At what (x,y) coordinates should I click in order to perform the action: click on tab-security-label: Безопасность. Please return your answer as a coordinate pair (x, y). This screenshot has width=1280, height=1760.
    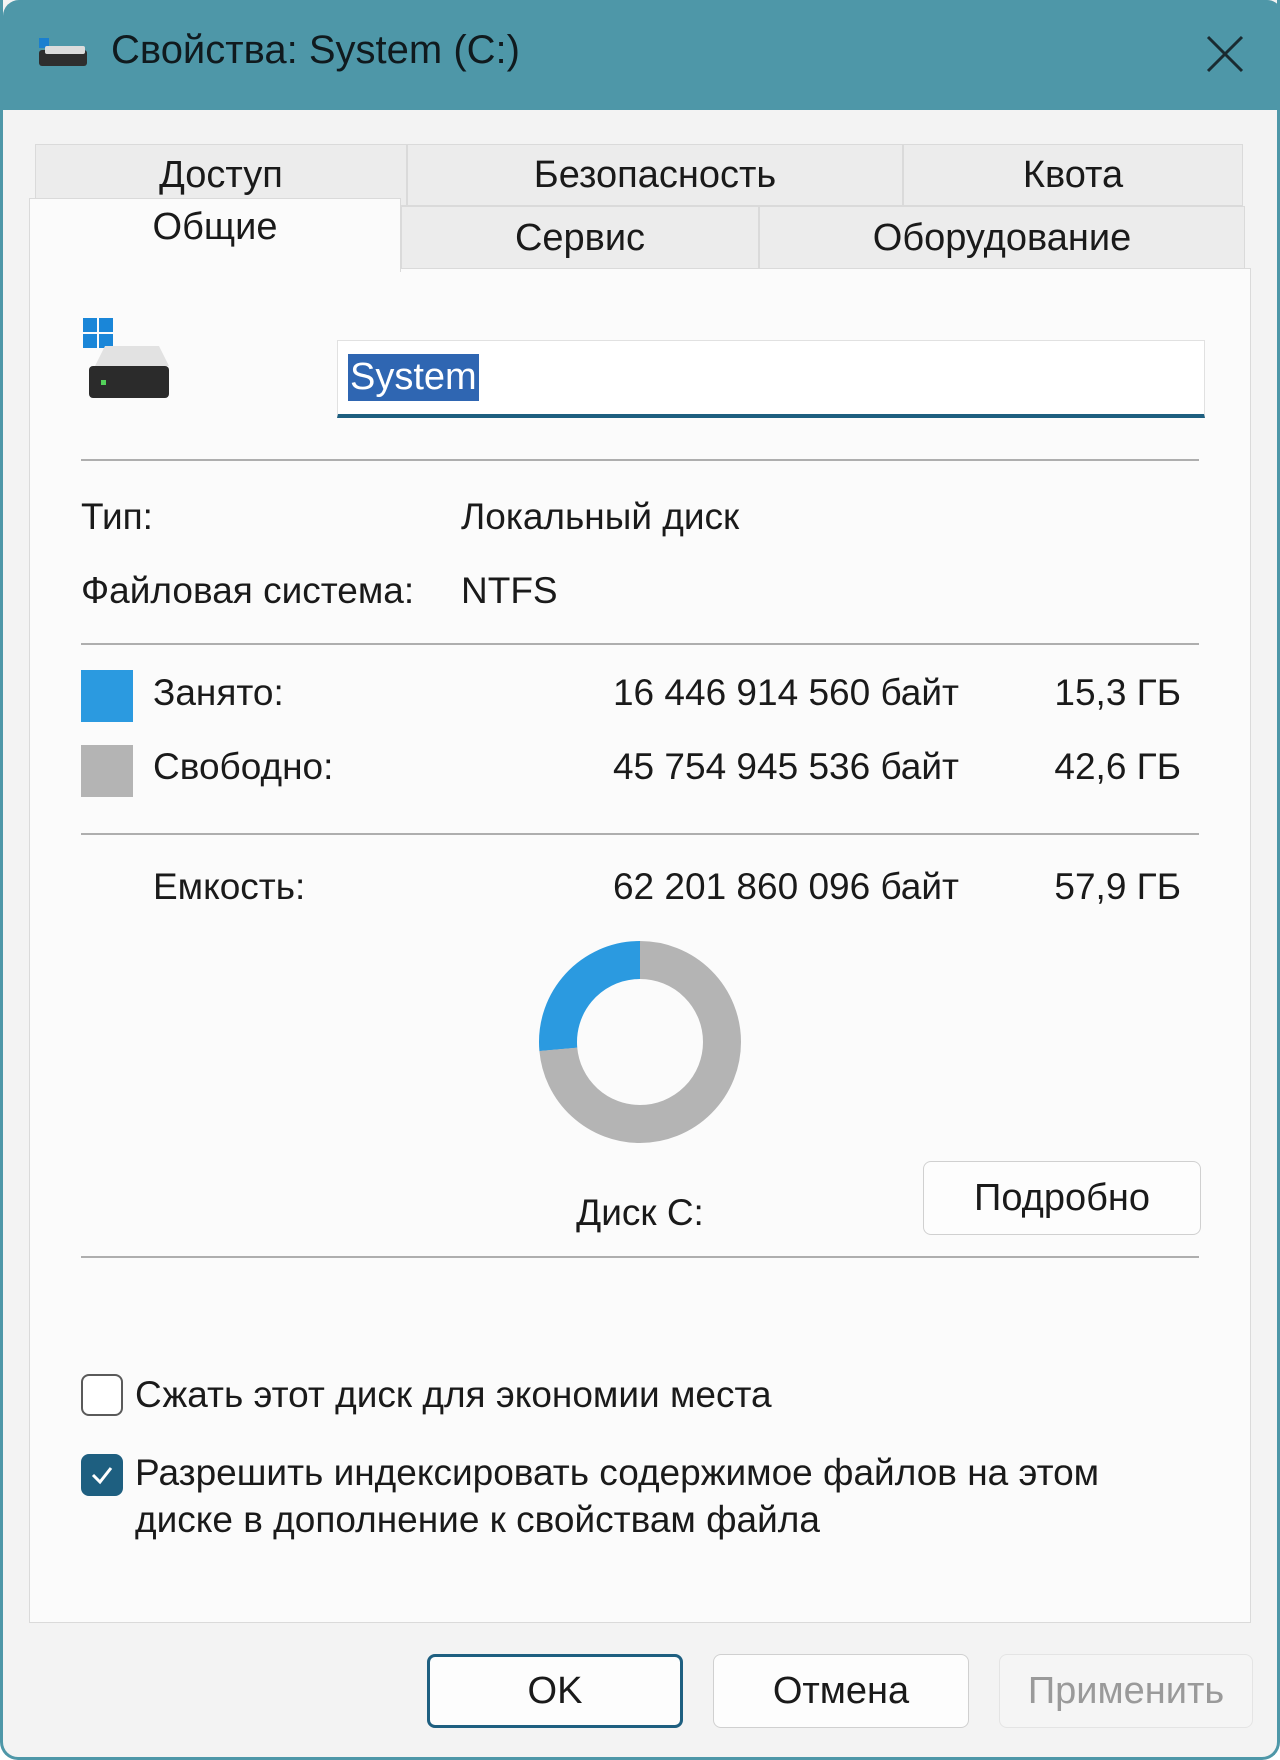
    Looking at the image, I should click on (655, 174).